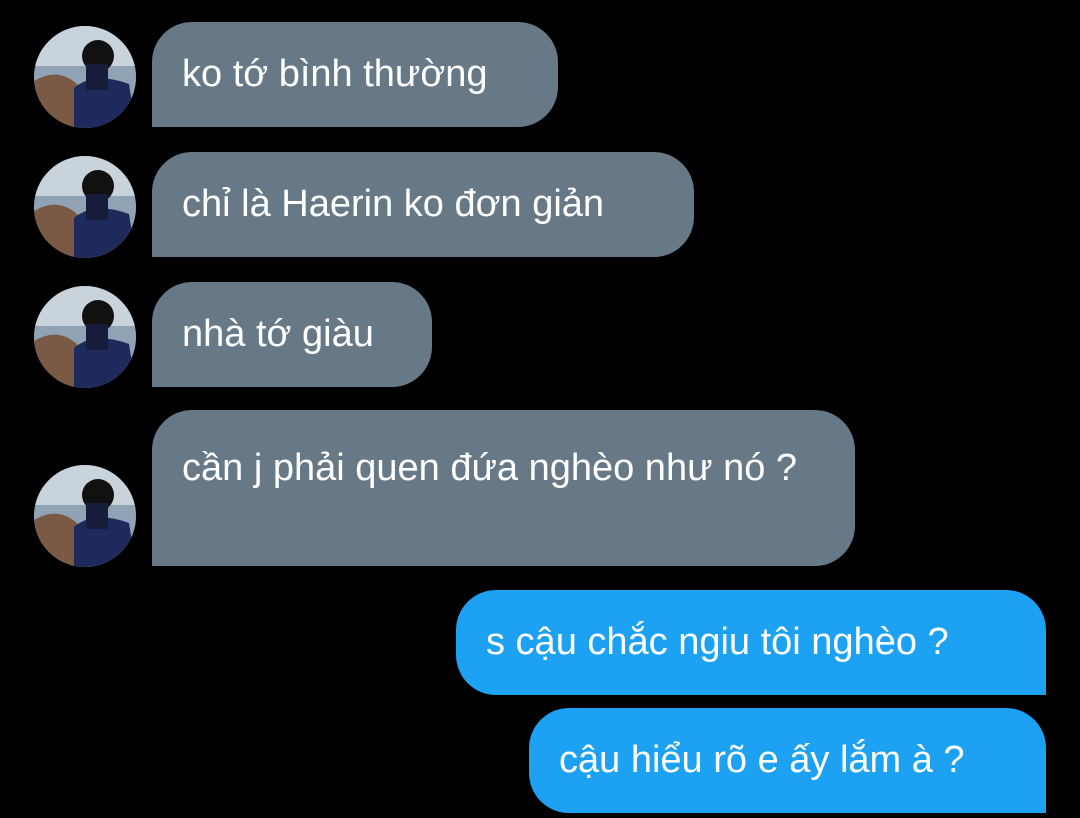 The height and width of the screenshot is (818, 1080). Describe the element at coordinates (490, 468) in the screenshot. I see `message-text: cần j phải quen đứa nghèo như nó ?` at that location.